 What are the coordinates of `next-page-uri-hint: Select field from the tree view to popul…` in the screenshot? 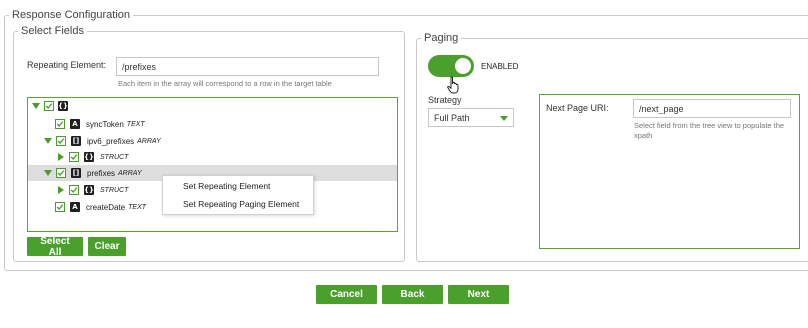 It's located at (709, 125).